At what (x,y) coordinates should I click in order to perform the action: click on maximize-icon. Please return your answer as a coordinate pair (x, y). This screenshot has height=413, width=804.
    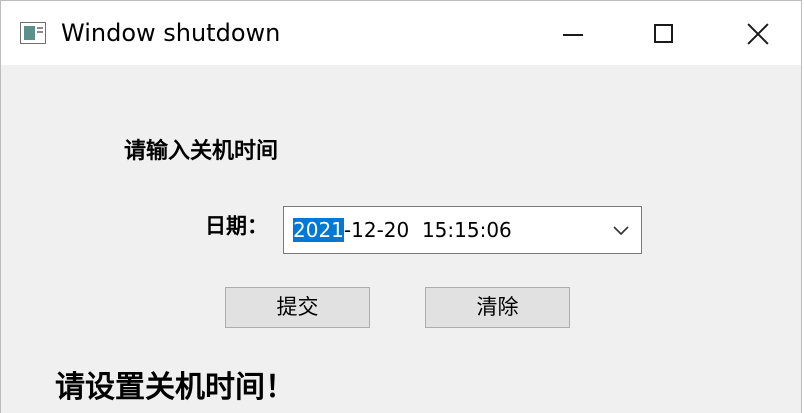
    Looking at the image, I should click on (663, 33).